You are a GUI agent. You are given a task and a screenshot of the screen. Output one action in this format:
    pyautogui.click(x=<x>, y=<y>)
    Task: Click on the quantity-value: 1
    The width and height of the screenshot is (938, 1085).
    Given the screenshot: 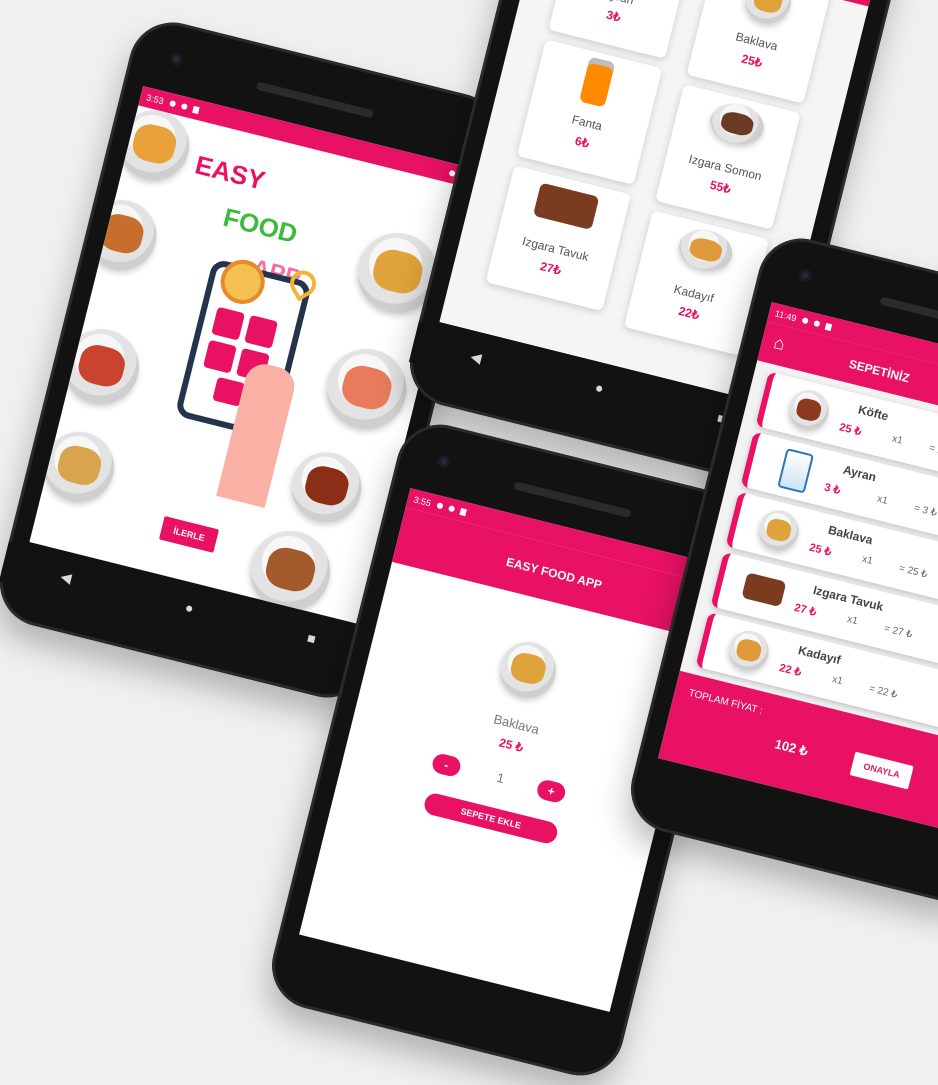 What is the action you would take?
    pyautogui.click(x=500, y=778)
    